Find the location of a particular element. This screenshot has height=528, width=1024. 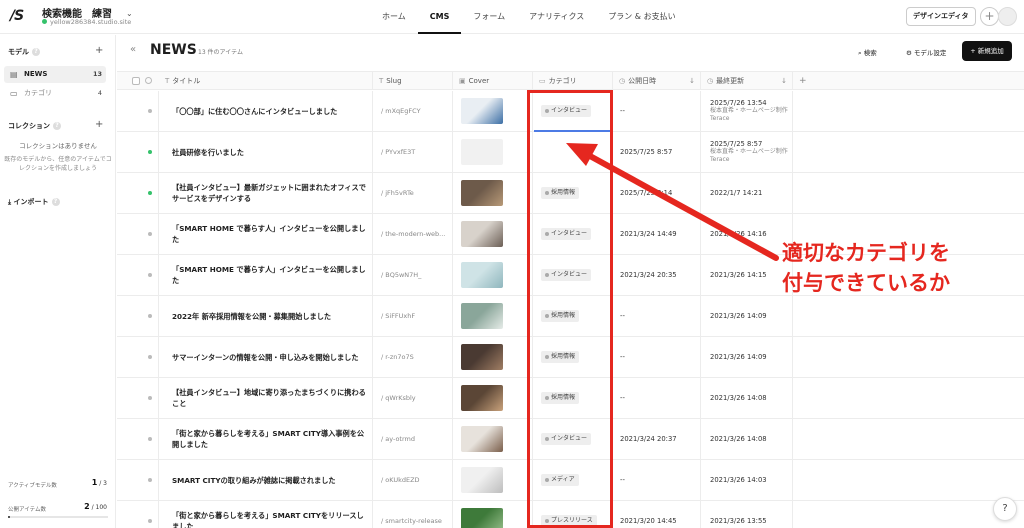

annotation-line-2: 付与できているか is located at coordinates (866, 283).